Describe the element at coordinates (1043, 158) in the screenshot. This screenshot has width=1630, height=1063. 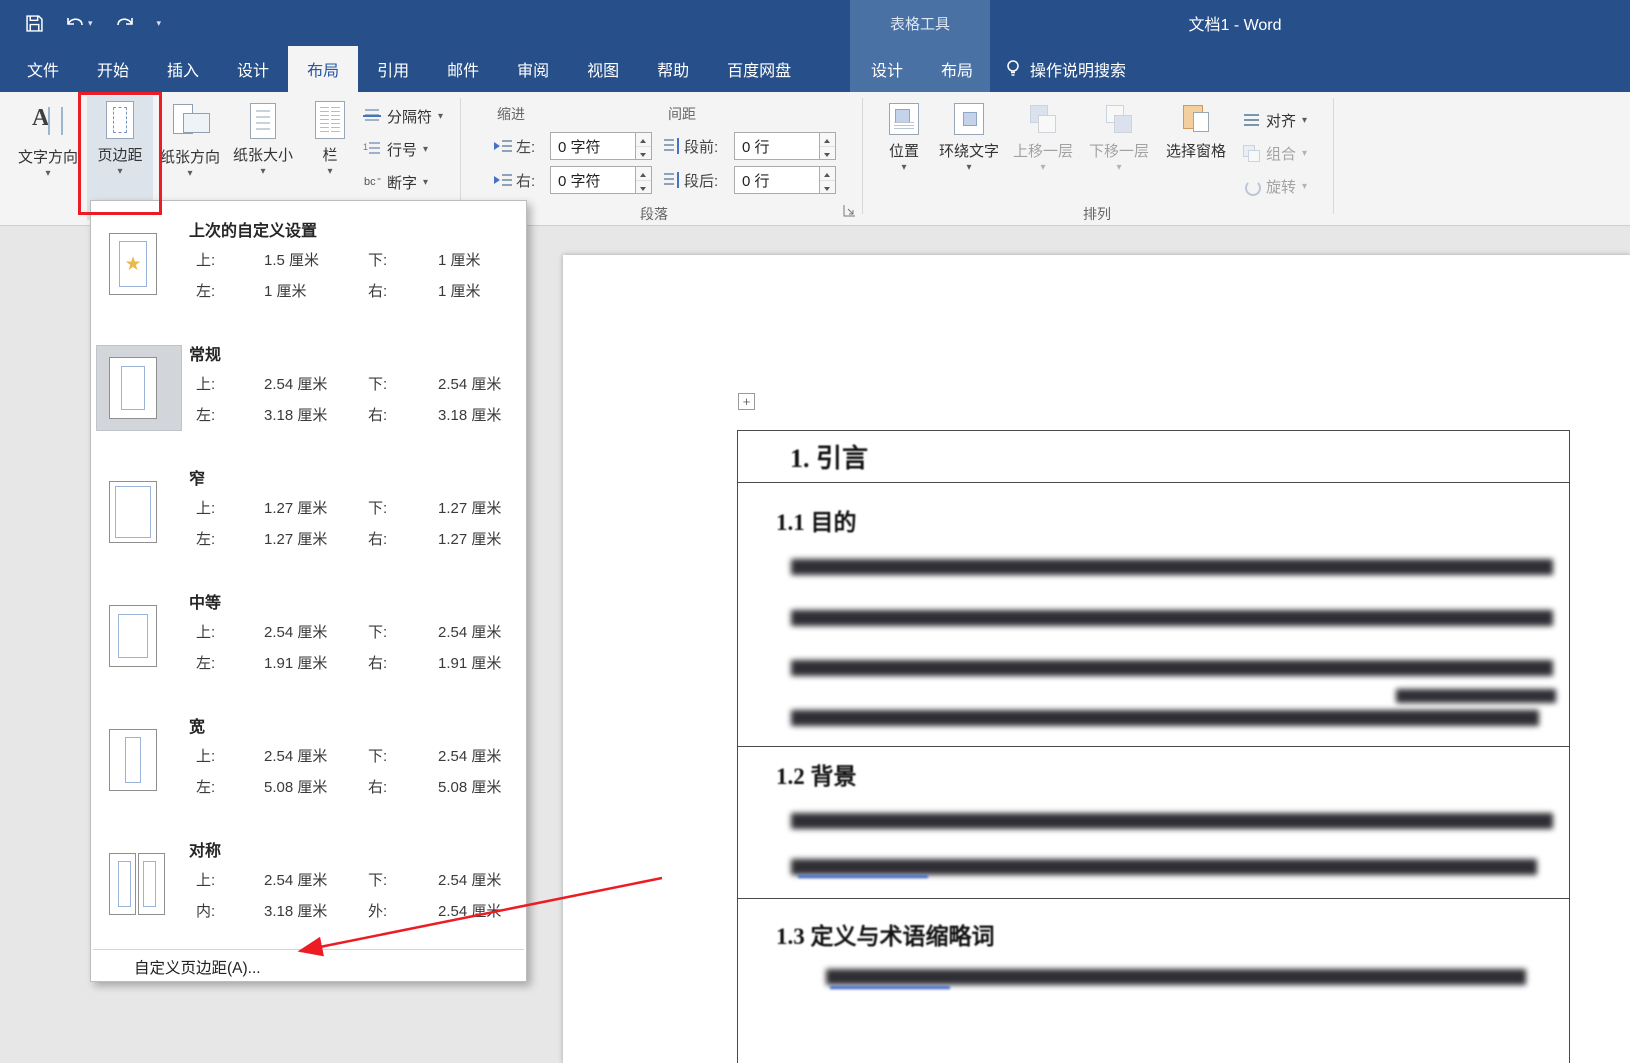
I see `bring-forward-button: 上移一层 ▾` at that location.